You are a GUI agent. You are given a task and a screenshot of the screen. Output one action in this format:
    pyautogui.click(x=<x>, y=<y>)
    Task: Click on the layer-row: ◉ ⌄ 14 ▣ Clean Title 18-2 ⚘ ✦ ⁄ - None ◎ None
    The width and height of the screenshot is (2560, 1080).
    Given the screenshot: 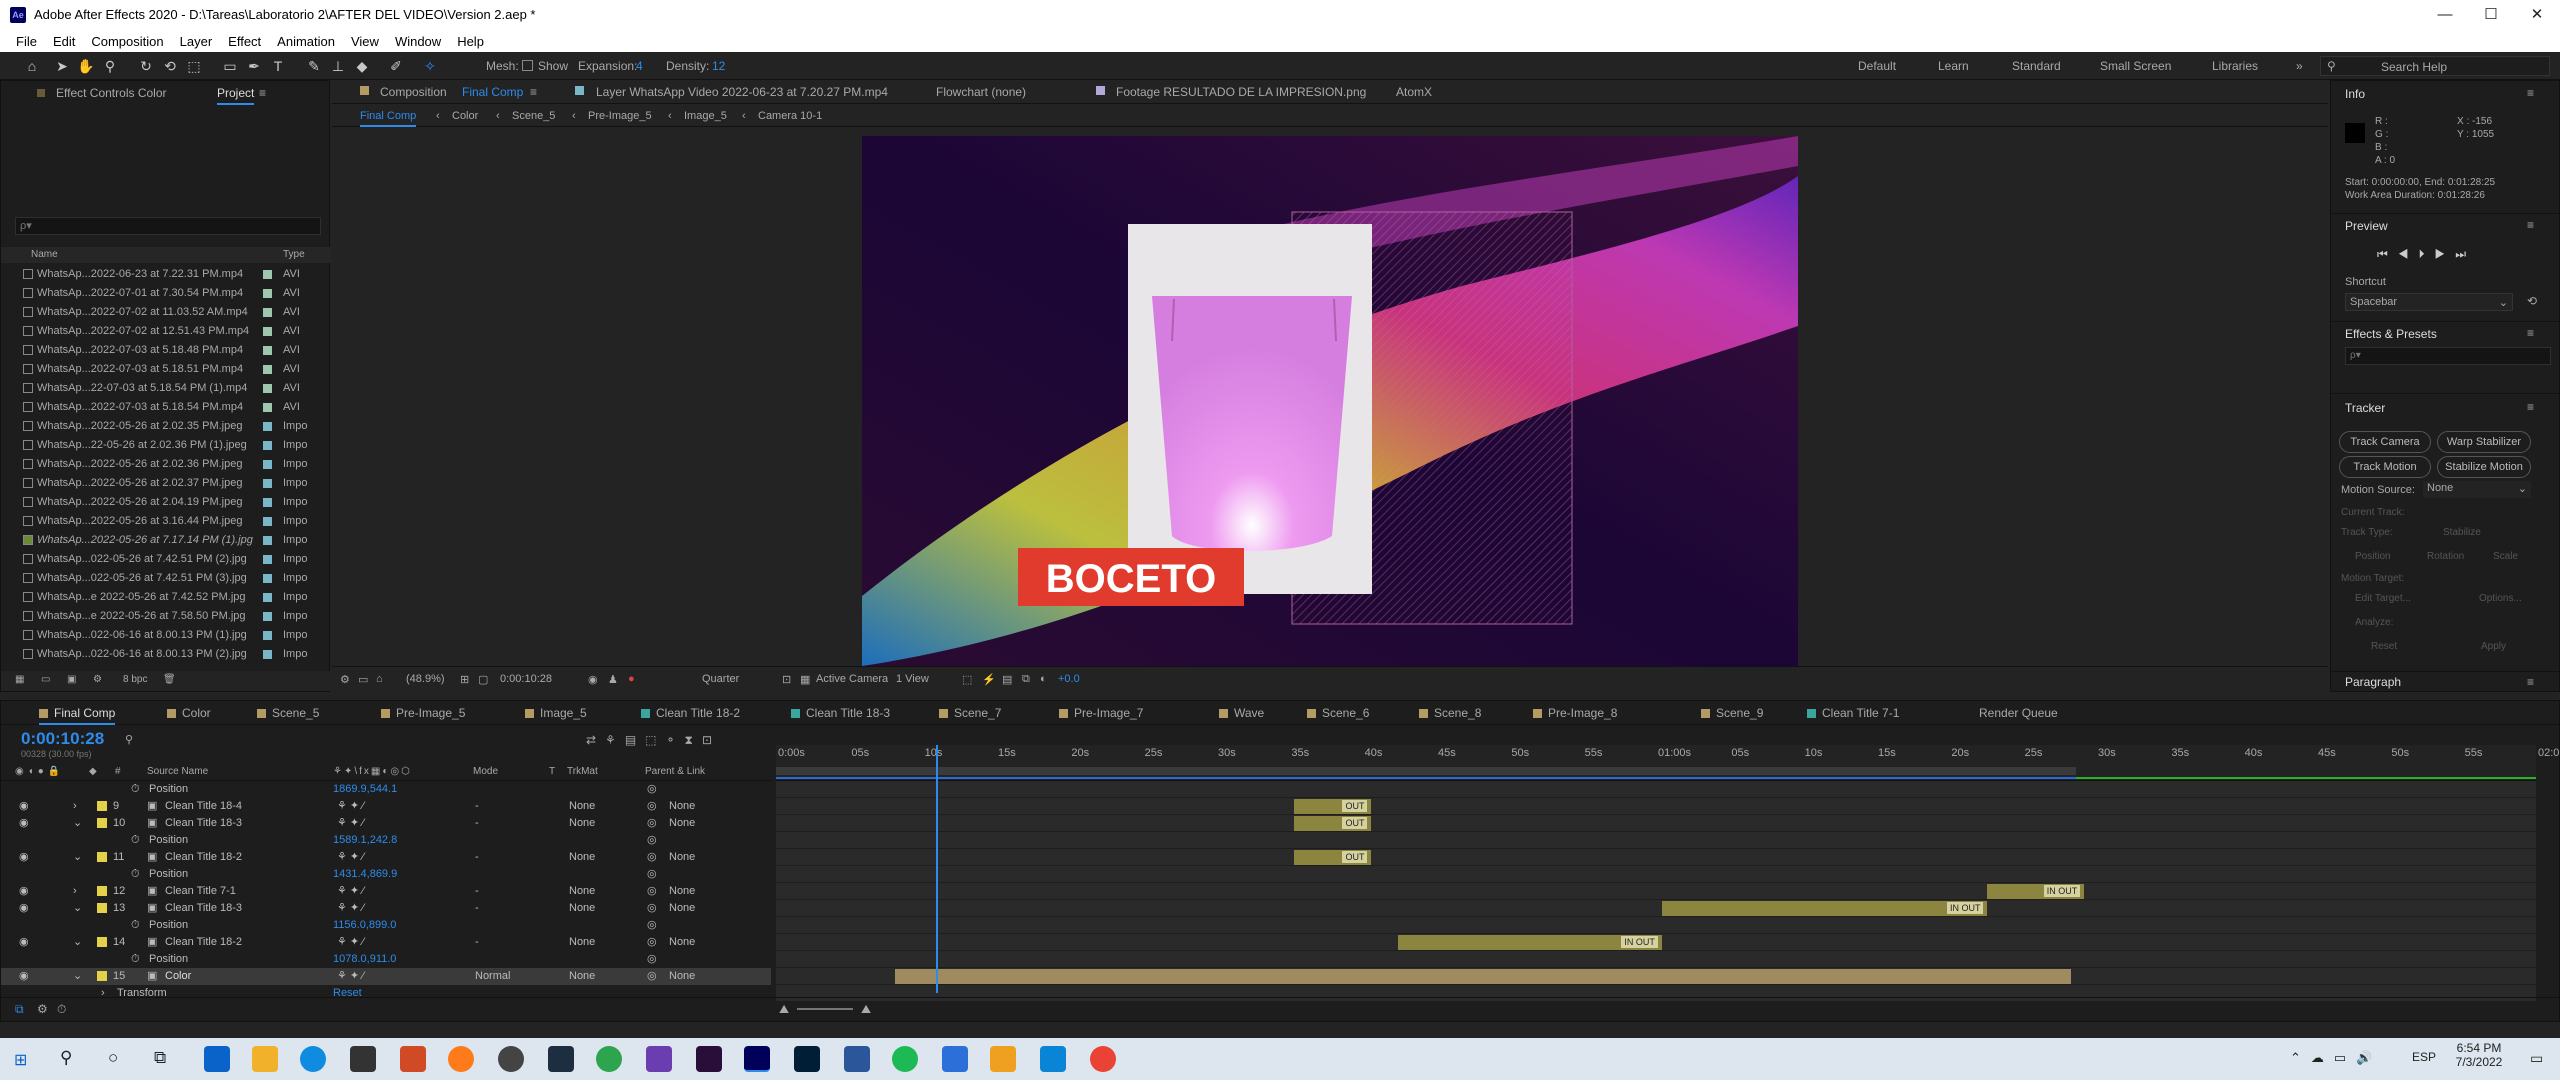 What is the action you would take?
    pyautogui.click(x=386, y=942)
    